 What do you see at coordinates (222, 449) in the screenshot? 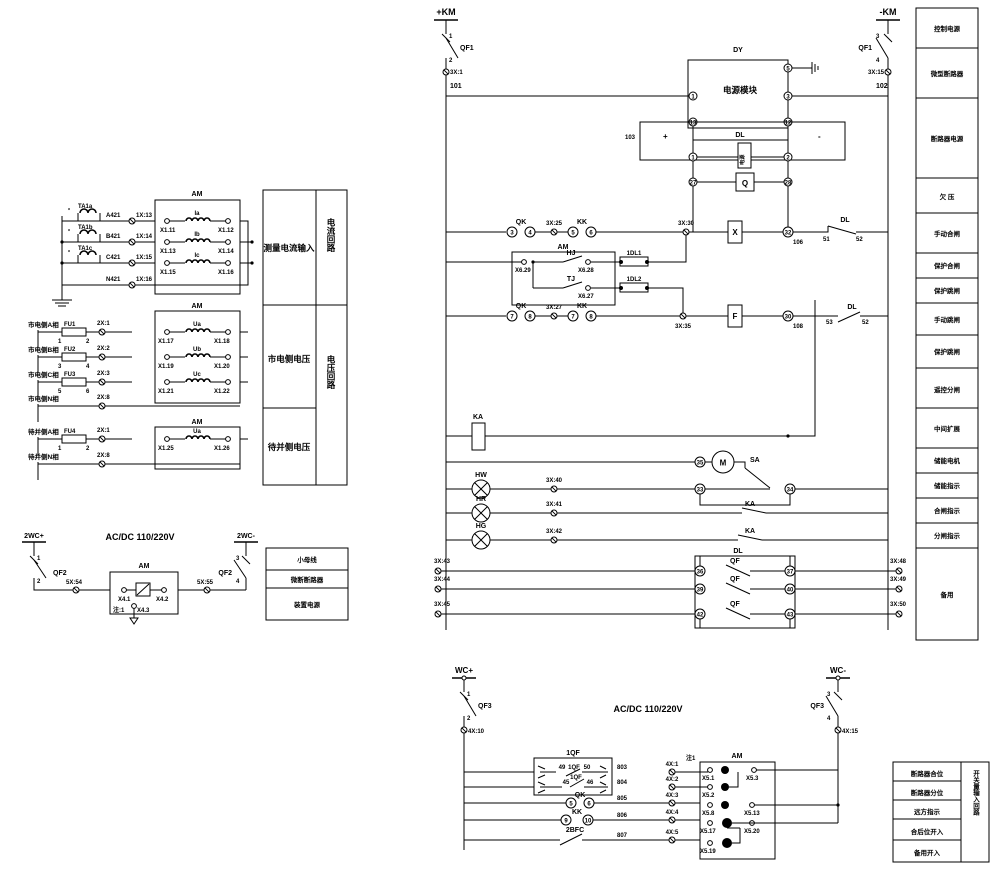
I see `x1-26: X1.26` at bounding box center [222, 449].